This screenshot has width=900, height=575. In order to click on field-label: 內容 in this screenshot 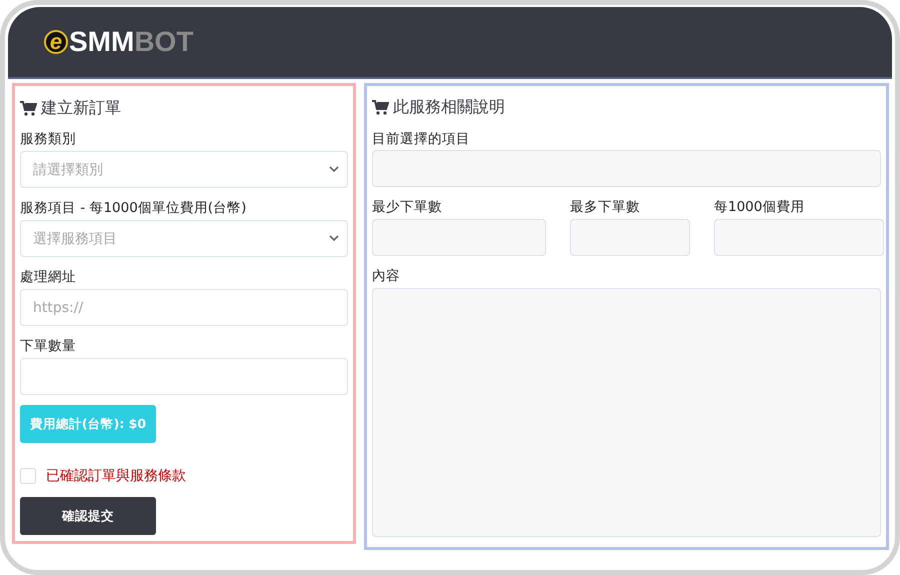, I will do `click(386, 276)`.